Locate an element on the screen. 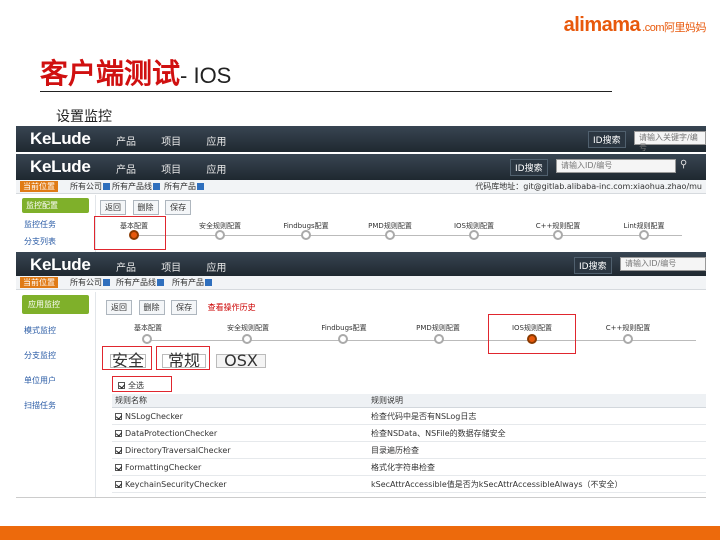  highlight-box-basic-config is located at coordinates (130, 233).